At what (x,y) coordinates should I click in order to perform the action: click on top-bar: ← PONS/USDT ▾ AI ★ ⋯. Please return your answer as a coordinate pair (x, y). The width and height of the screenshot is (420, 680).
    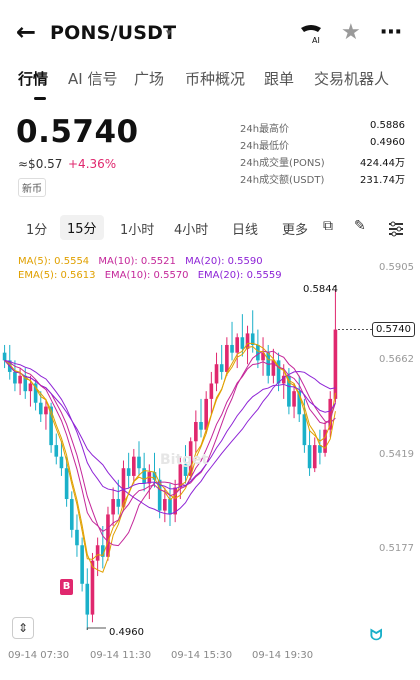
    Looking at the image, I should click on (210, 32).